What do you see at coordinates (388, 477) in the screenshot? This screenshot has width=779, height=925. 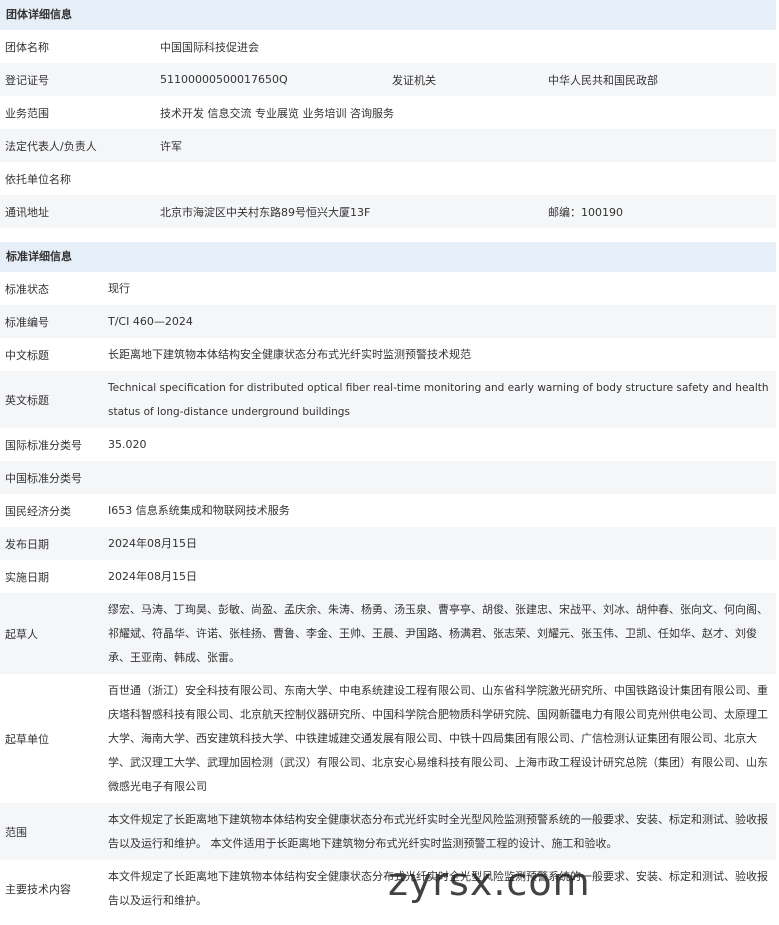 I see `std-row: 中国标准分类号` at bounding box center [388, 477].